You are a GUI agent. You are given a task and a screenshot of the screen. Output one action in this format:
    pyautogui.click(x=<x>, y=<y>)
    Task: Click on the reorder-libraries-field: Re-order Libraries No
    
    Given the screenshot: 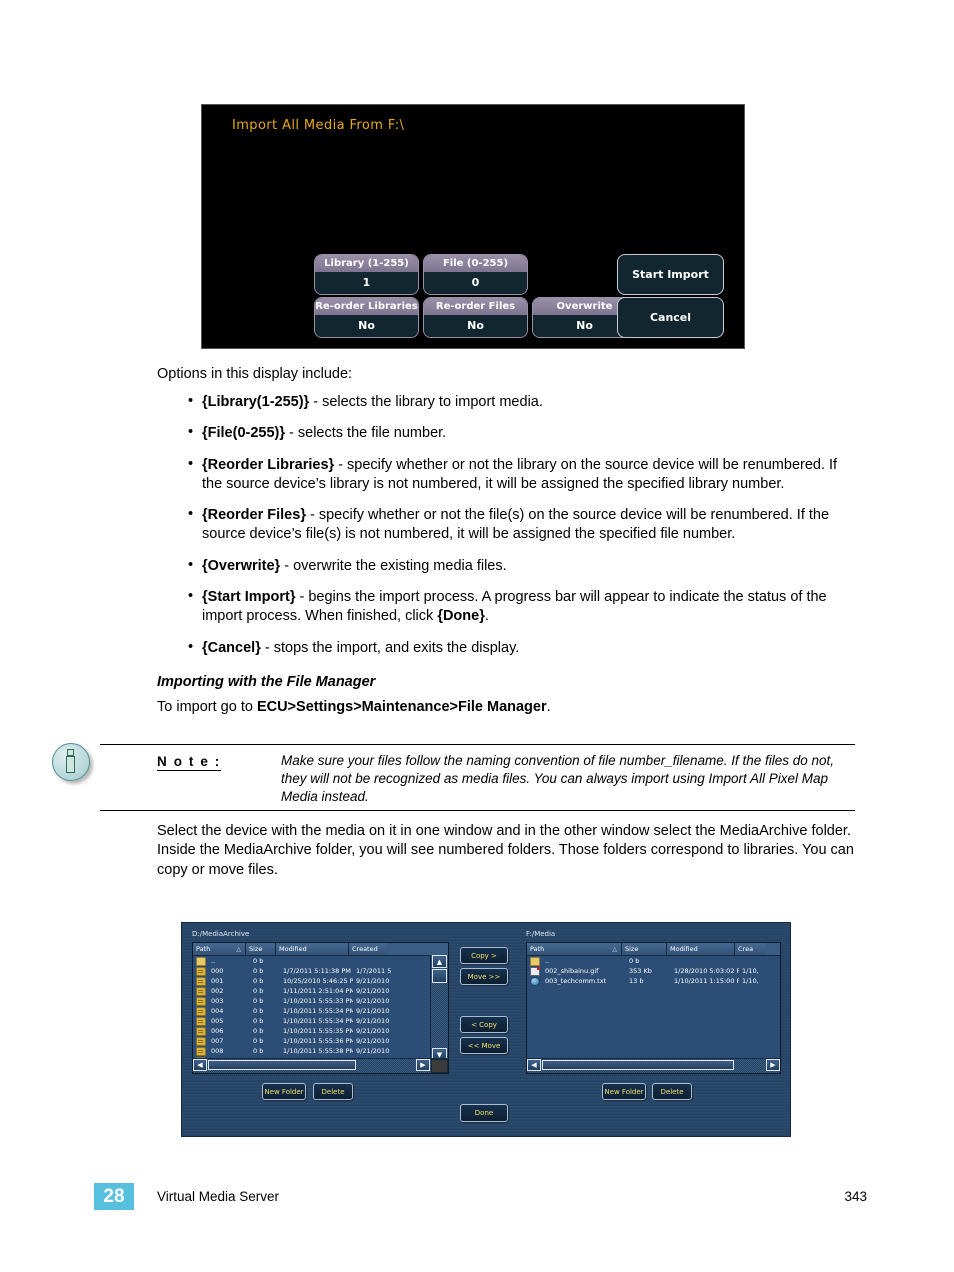 What is the action you would take?
    pyautogui.click(x=366, y=317)
    